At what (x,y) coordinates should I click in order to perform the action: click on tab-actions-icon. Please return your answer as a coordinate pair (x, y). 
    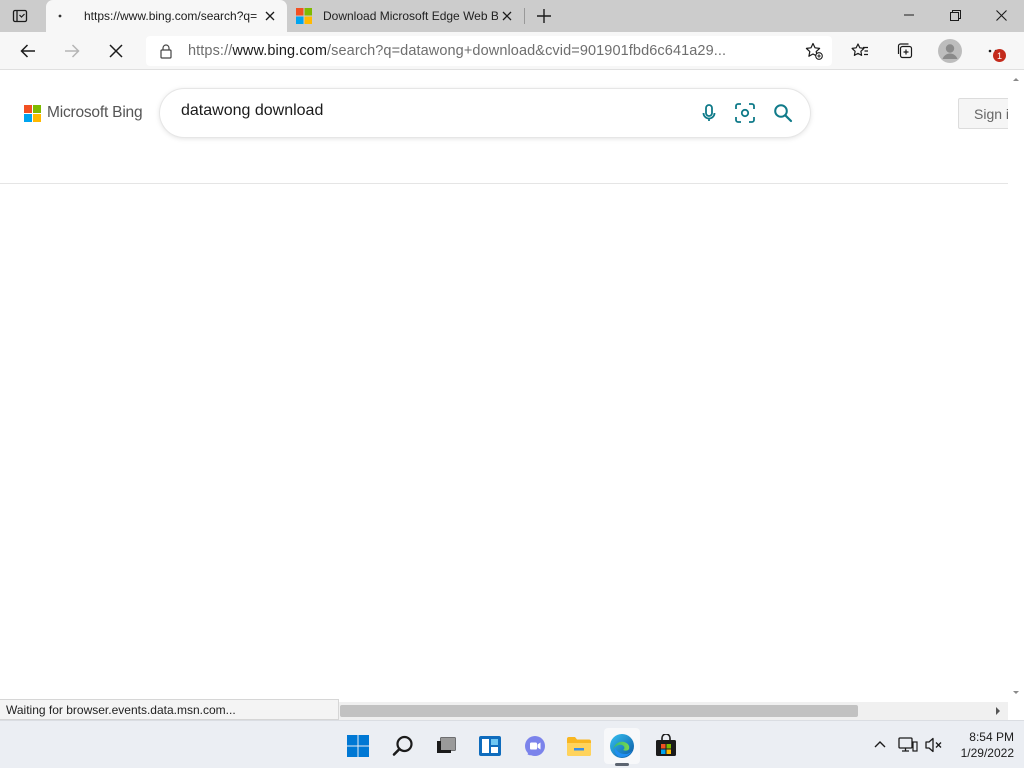
    Looking at the image, I should click on (20, 16).